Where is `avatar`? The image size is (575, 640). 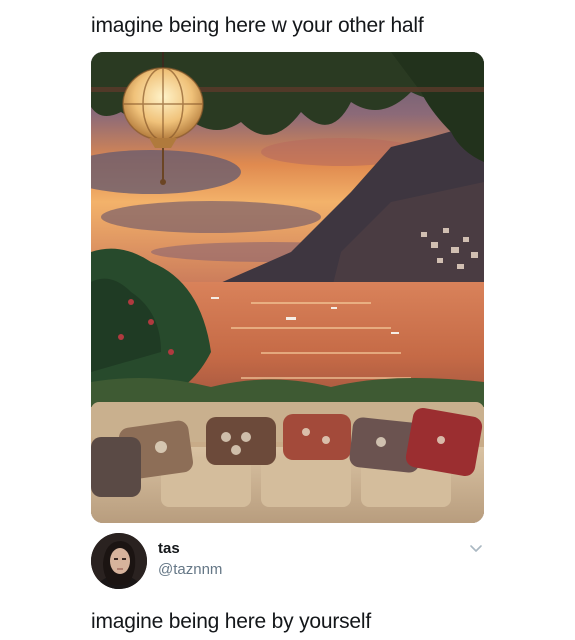
avatar is located at coordinates (119, 561).